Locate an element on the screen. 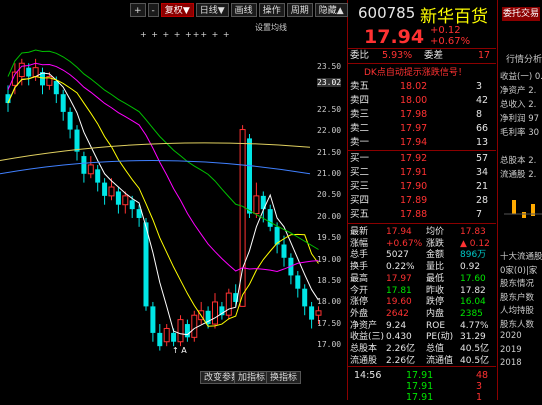 This screenshot has height=405, width=542. book-row: 卖一 17.94 13 is located at coordinates (422, 143).